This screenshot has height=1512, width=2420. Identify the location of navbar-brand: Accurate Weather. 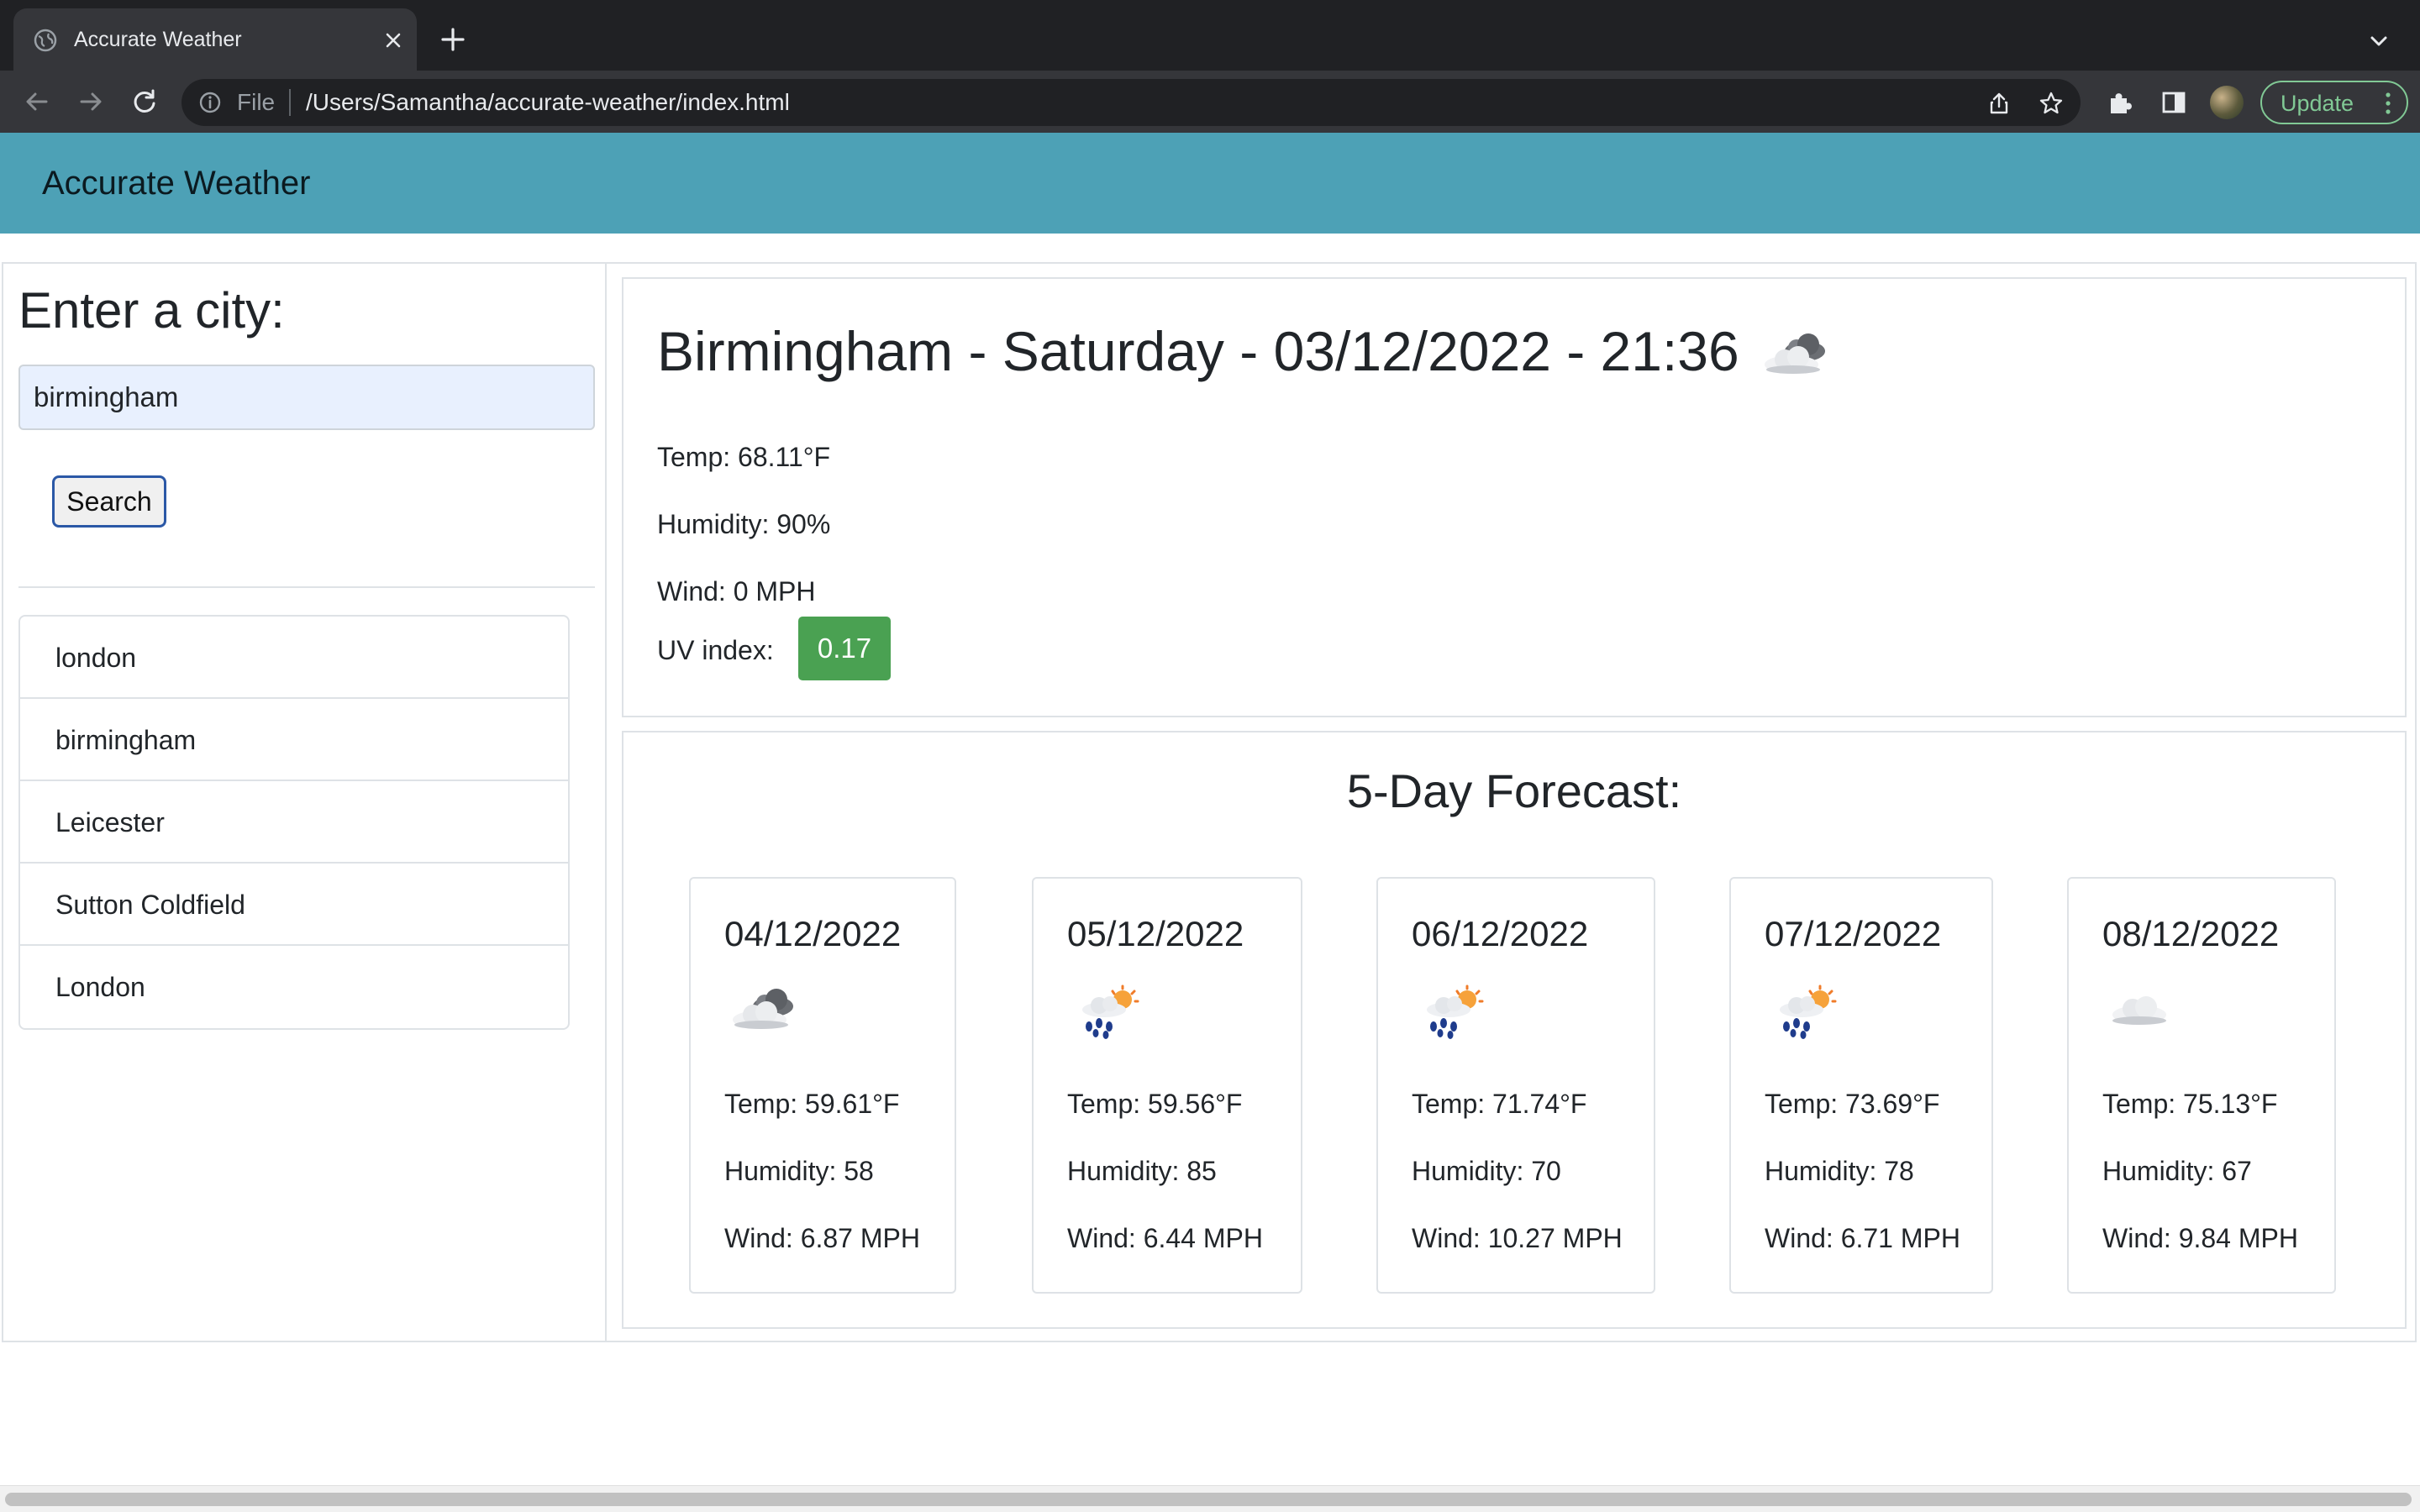
(176, 183).